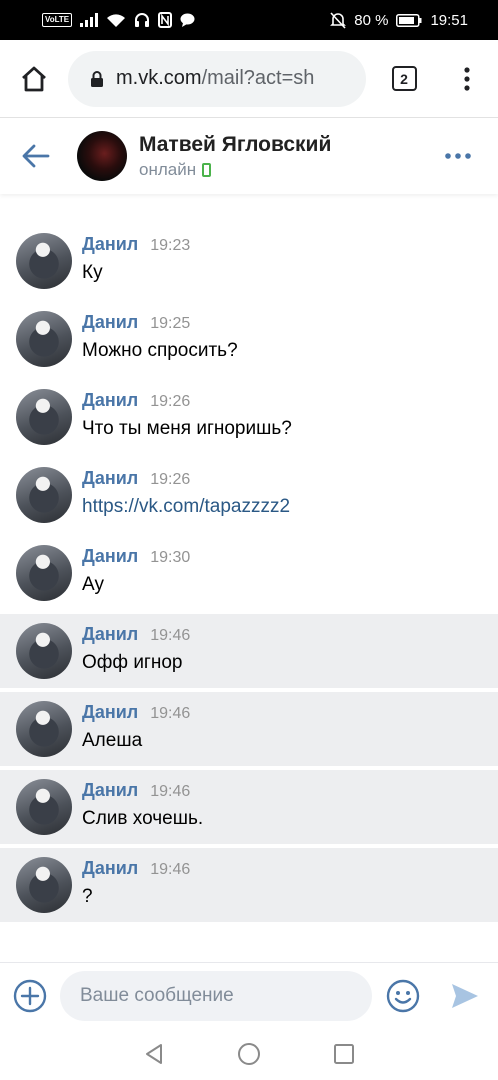  What do you see at coordinates (112, 740) in the screenshot?
I see `message-text: Алеша` at bounding box center [112, 740].